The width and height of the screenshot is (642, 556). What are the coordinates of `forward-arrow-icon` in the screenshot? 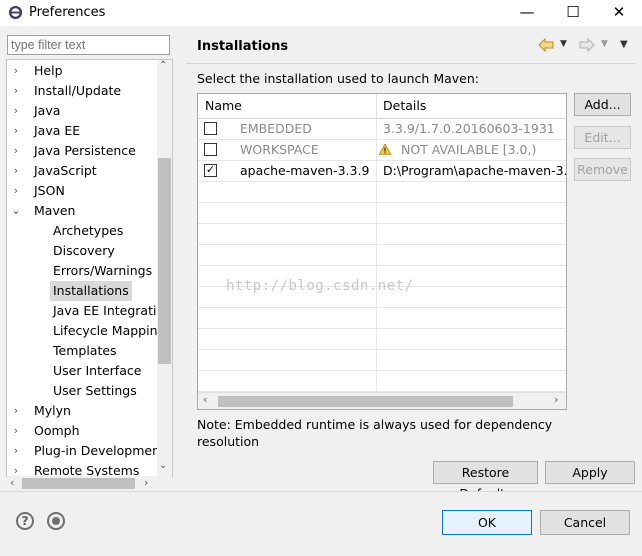 It's located at (587, 45).